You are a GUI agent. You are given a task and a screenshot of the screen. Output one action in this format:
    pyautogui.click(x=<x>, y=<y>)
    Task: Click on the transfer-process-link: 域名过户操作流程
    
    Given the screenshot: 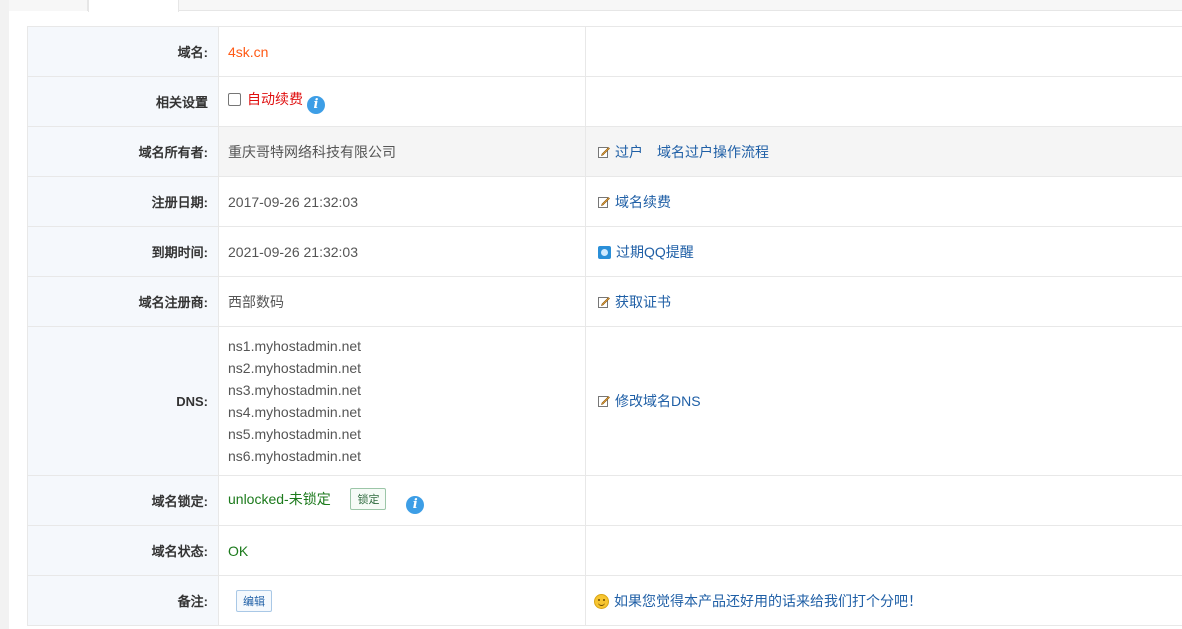 What is the action you would take?
    pyautogui.click(x=713, y=152)
    